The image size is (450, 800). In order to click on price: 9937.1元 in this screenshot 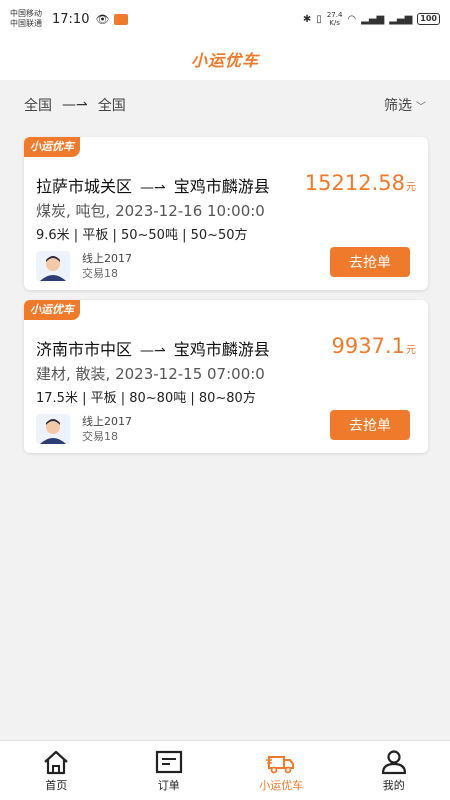, I will do `click(374, 346)`.